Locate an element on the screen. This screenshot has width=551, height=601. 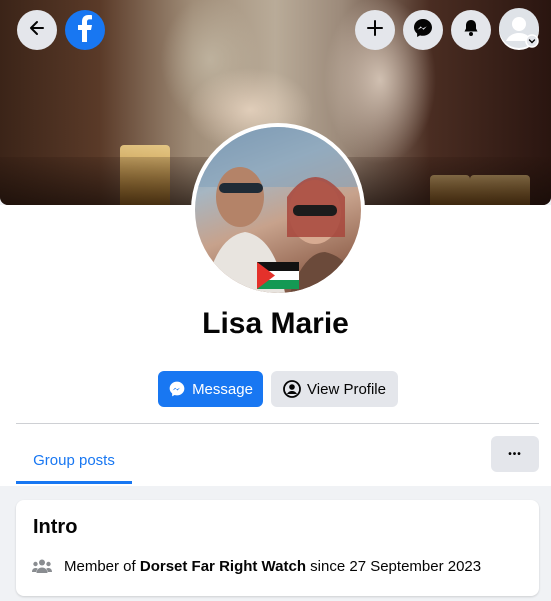
view-profile-label: View Profile is located at coordinates (346, 389).